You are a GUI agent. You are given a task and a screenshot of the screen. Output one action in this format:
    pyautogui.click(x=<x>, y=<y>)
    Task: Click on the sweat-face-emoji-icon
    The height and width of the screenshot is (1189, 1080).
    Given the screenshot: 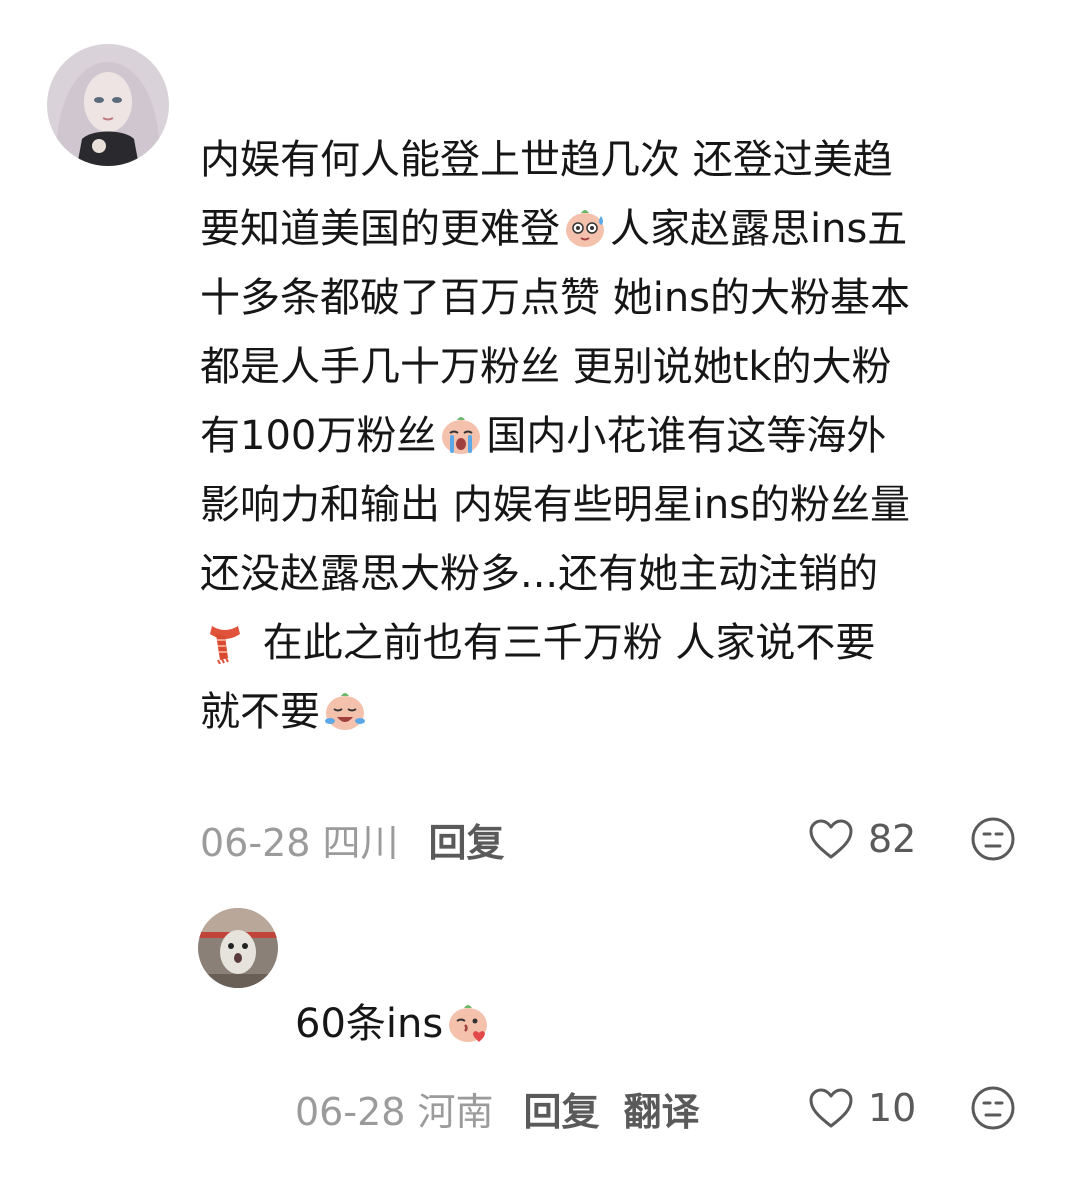 What is the action you would take?
    pyautogui.click(x=585, y=227)
    